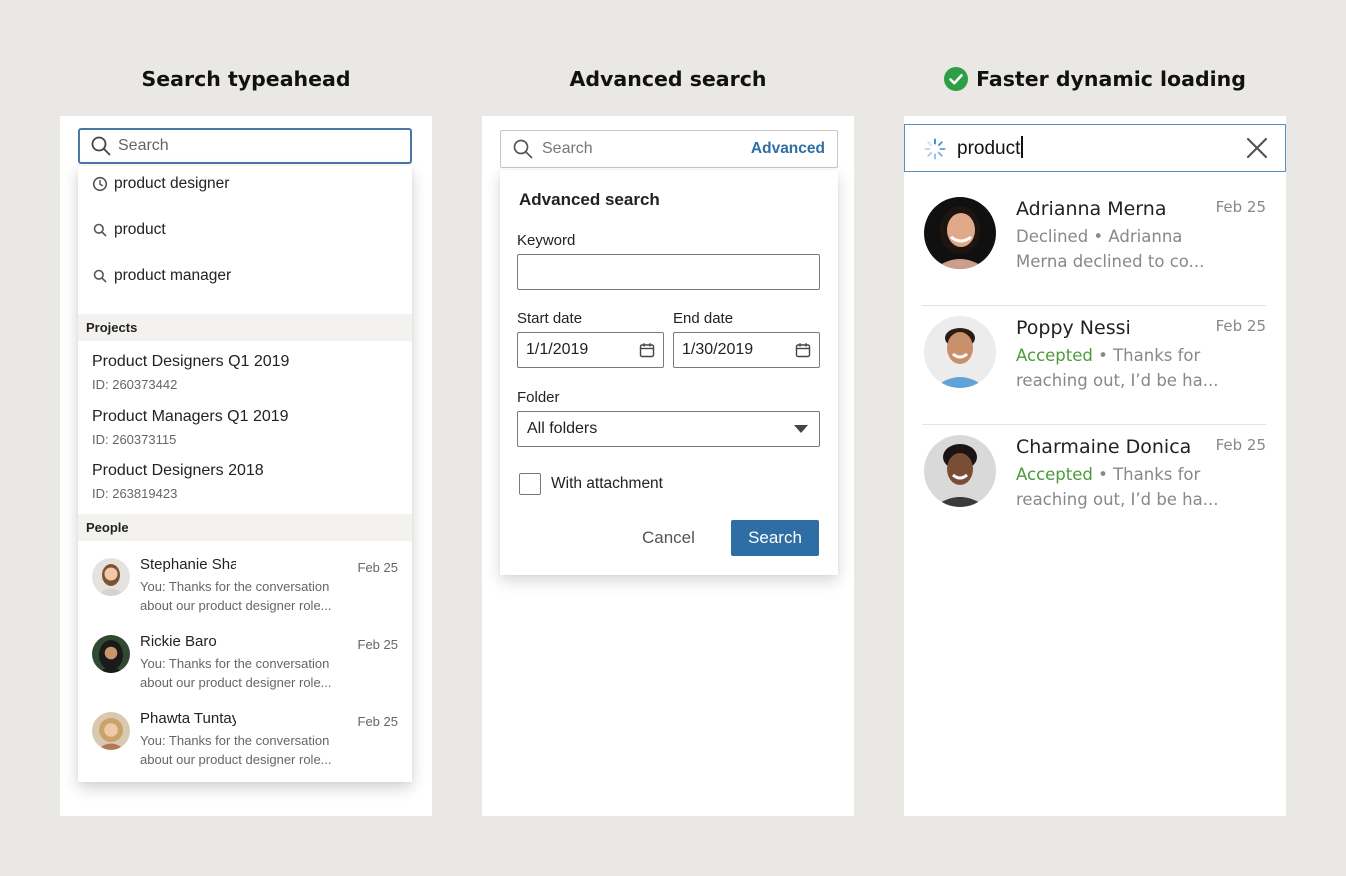 This screenshot has width=1346, height=876. Describe the element at coordinates (245, 327) in the screenshot. I see `projects-section-header: Projects` at that location.